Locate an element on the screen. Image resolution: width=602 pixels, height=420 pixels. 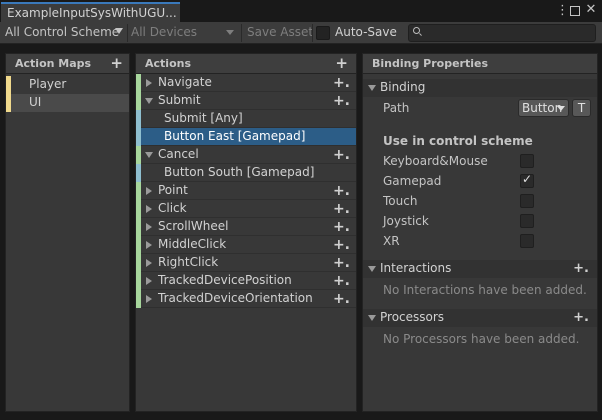
binding-row-selected: Button East [Gamepad] is located at coordinates (246, 137).